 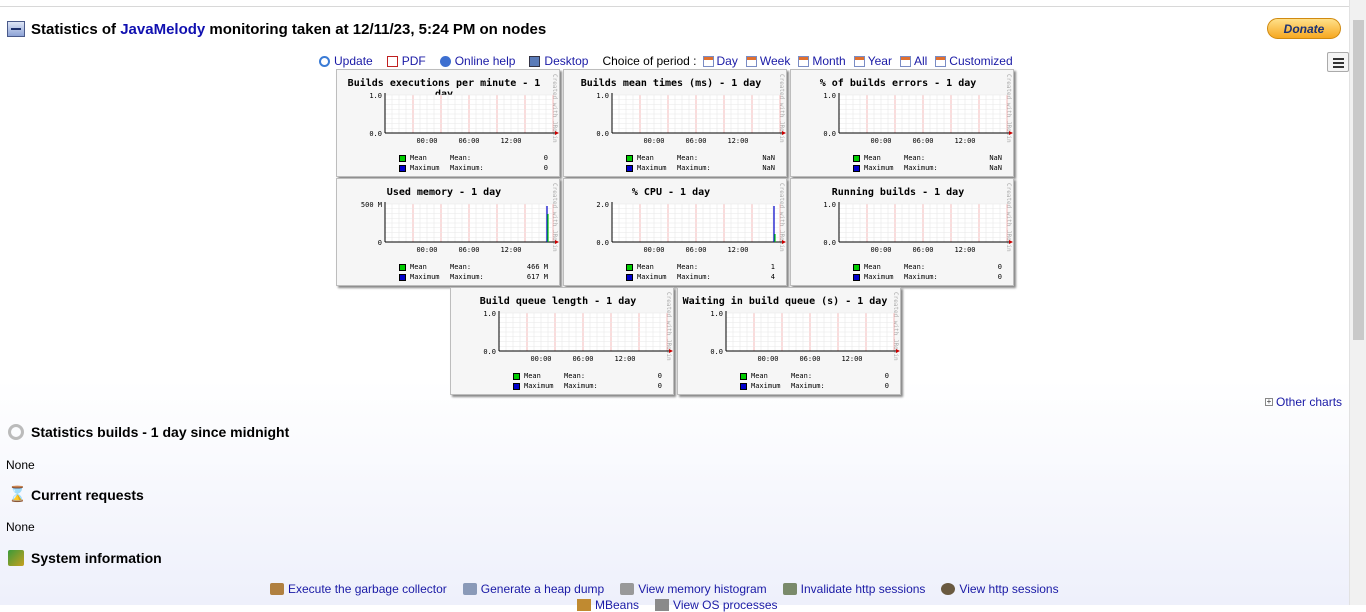 What do you see at coordinates (608, 605) in the screenshot?
I see `mbeans-link: MBeans` at bounding box center [608, 605].